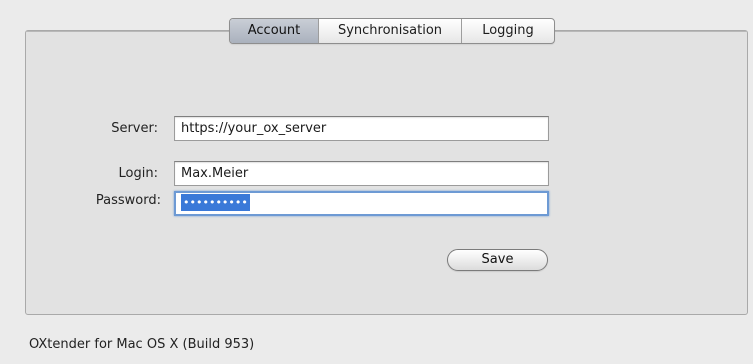 The image size is (753, 364). I want to click on server-label: Server:, so click(134, 128).